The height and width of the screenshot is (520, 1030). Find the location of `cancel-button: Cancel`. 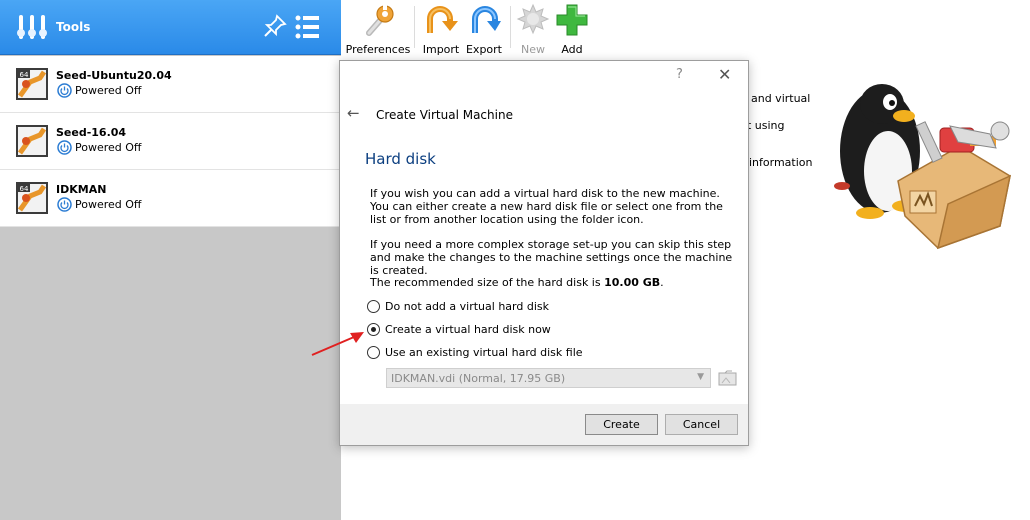

cancel-button: Cancel is located at coordinates (701, 424).